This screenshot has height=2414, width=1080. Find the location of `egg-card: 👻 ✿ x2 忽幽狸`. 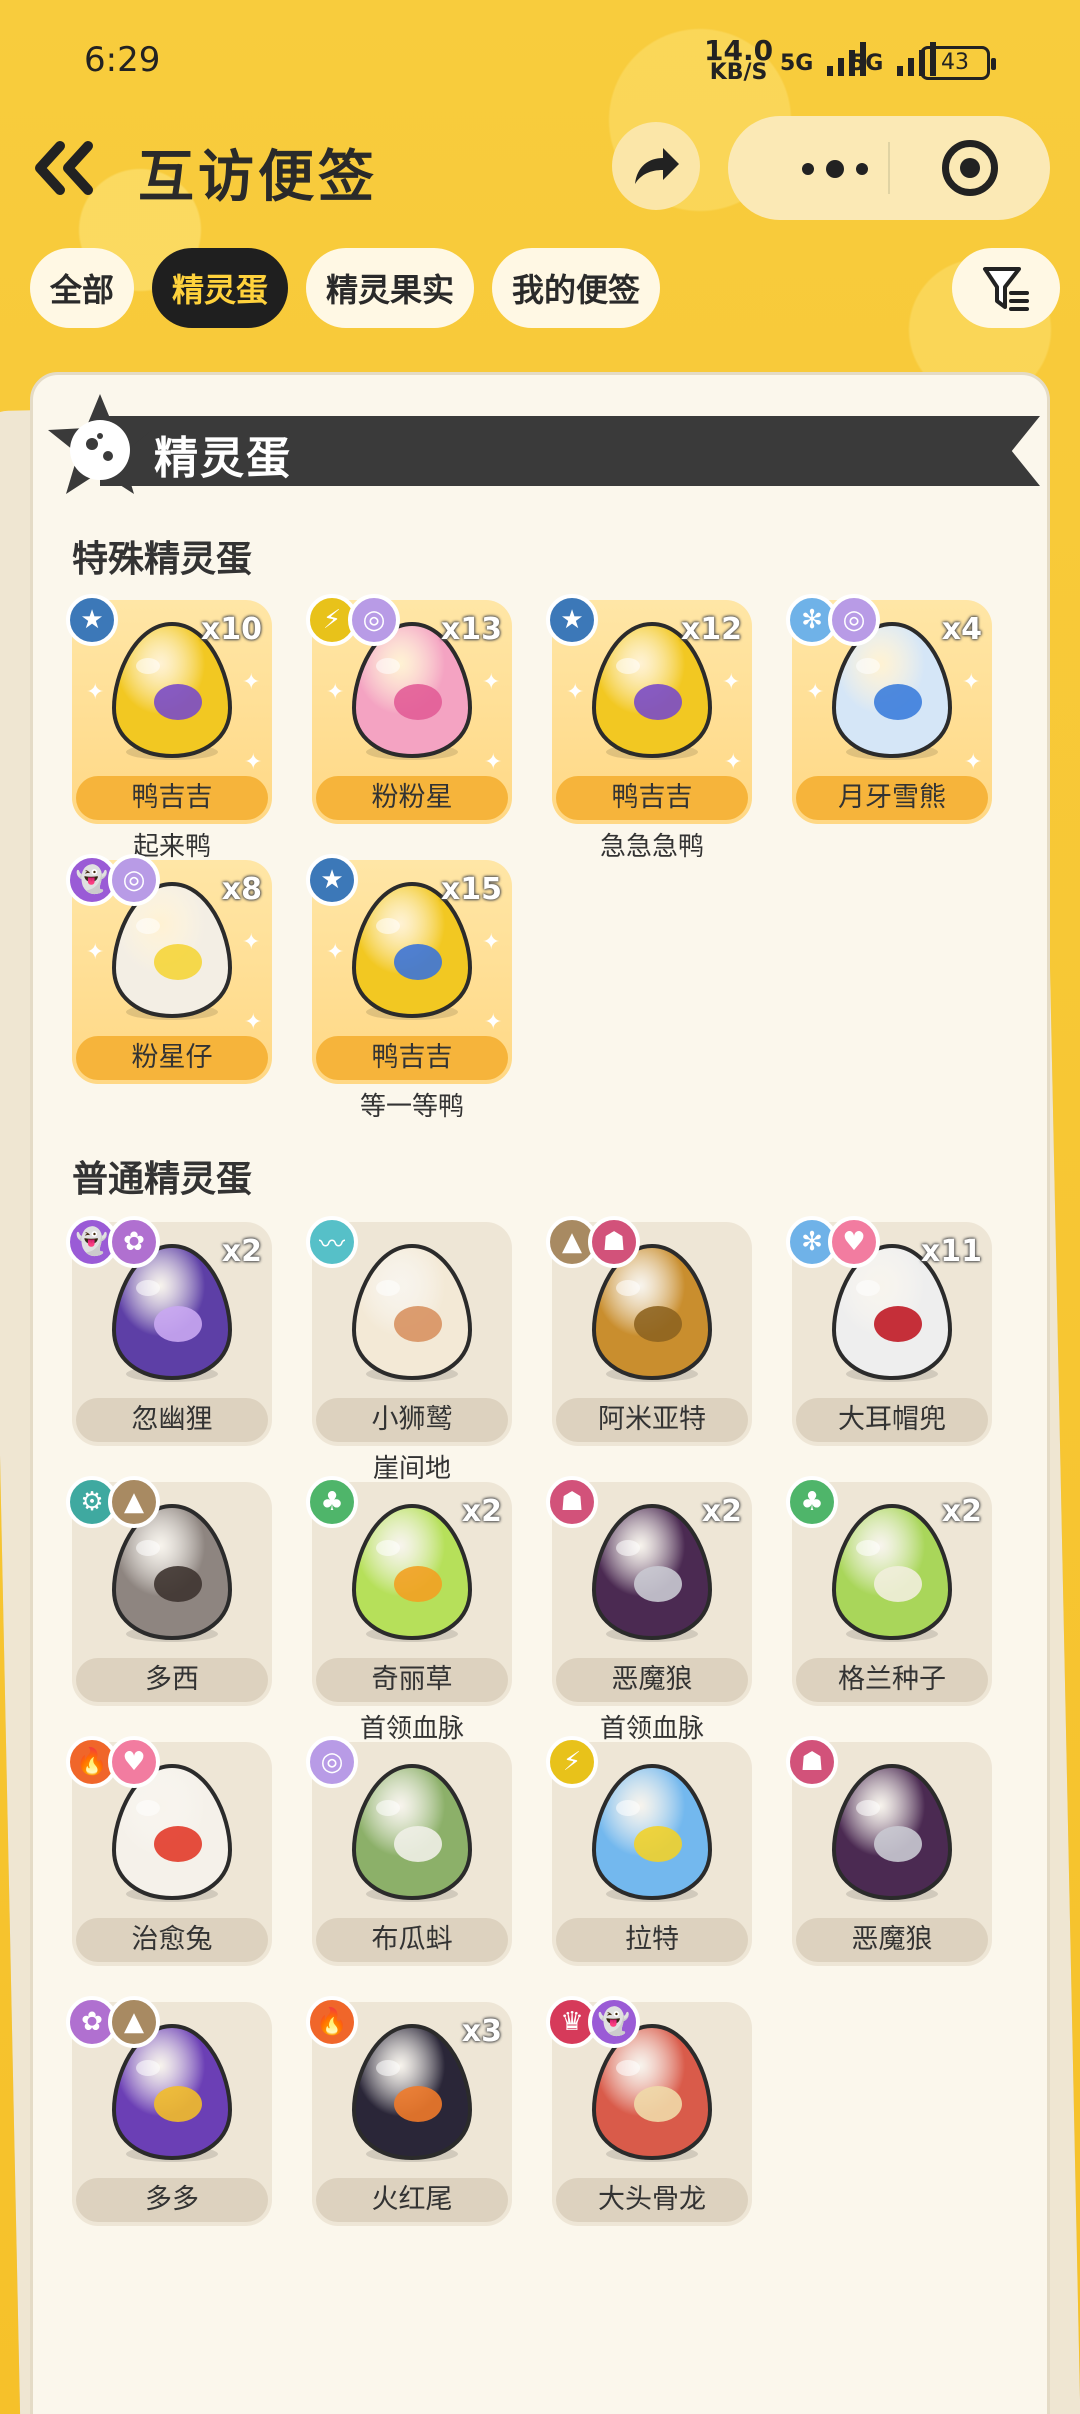

egg-card: 👻 ✿ x2 忽幽狸 is located at coordinates (169, 1331).